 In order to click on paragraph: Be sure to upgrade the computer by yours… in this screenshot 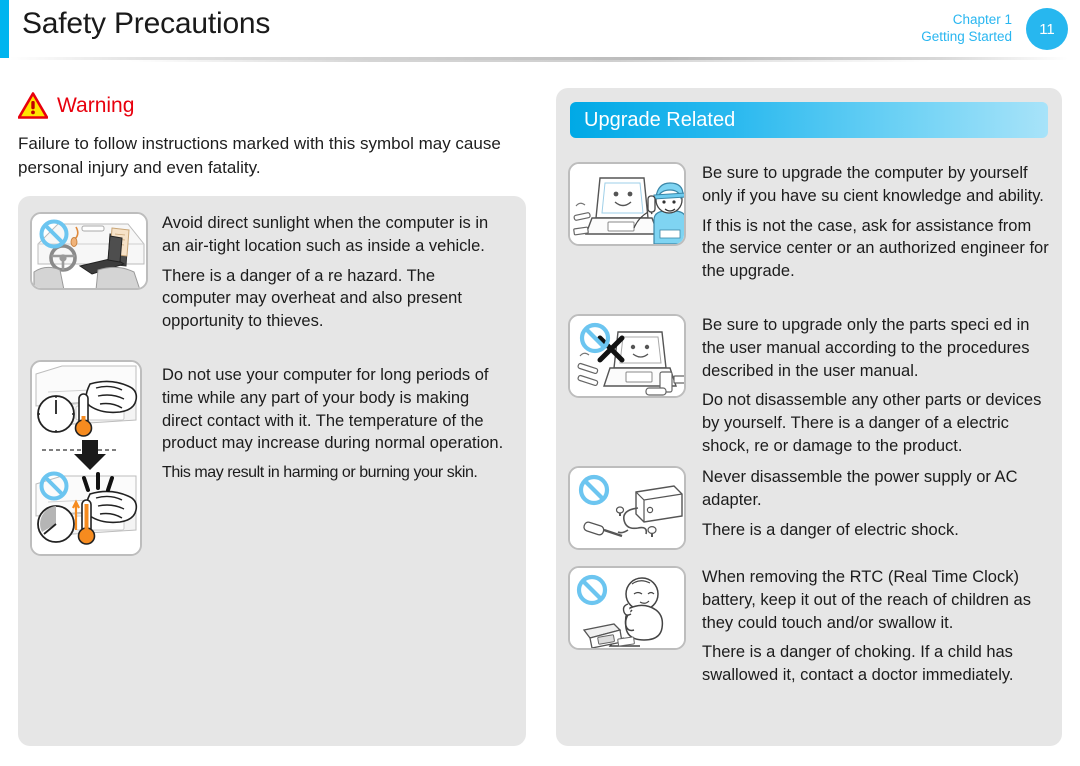, I will do `click(873, 184)`.